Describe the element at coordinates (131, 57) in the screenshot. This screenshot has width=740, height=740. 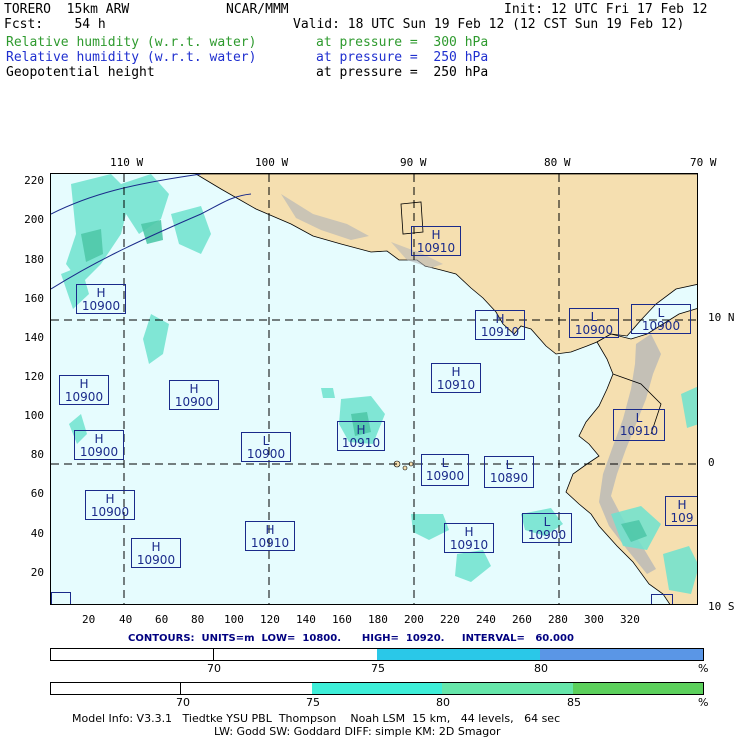
I see `field-rh250-name: Relative humidity (w.r.t. water)` at that location.